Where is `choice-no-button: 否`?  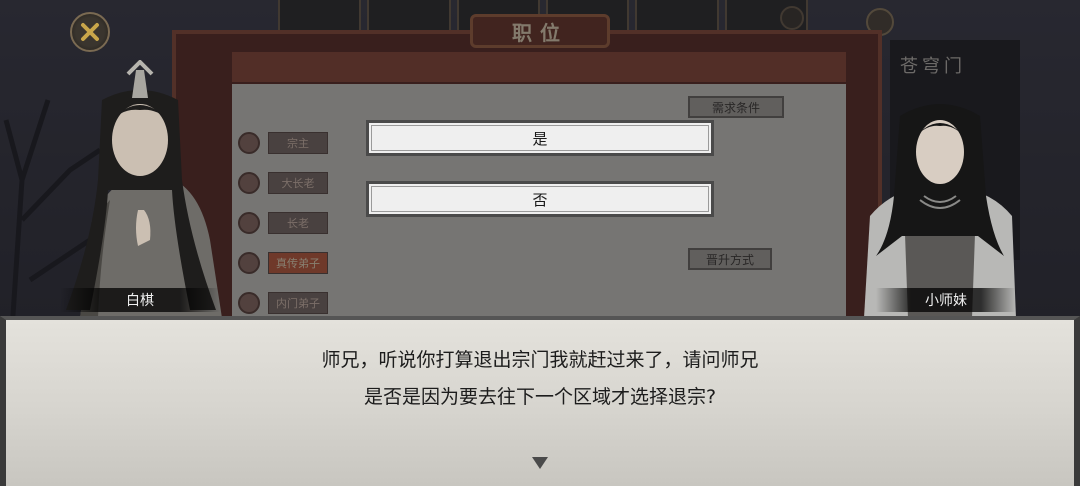
choice-no-button: 否 is located at coordinates (540, 199).